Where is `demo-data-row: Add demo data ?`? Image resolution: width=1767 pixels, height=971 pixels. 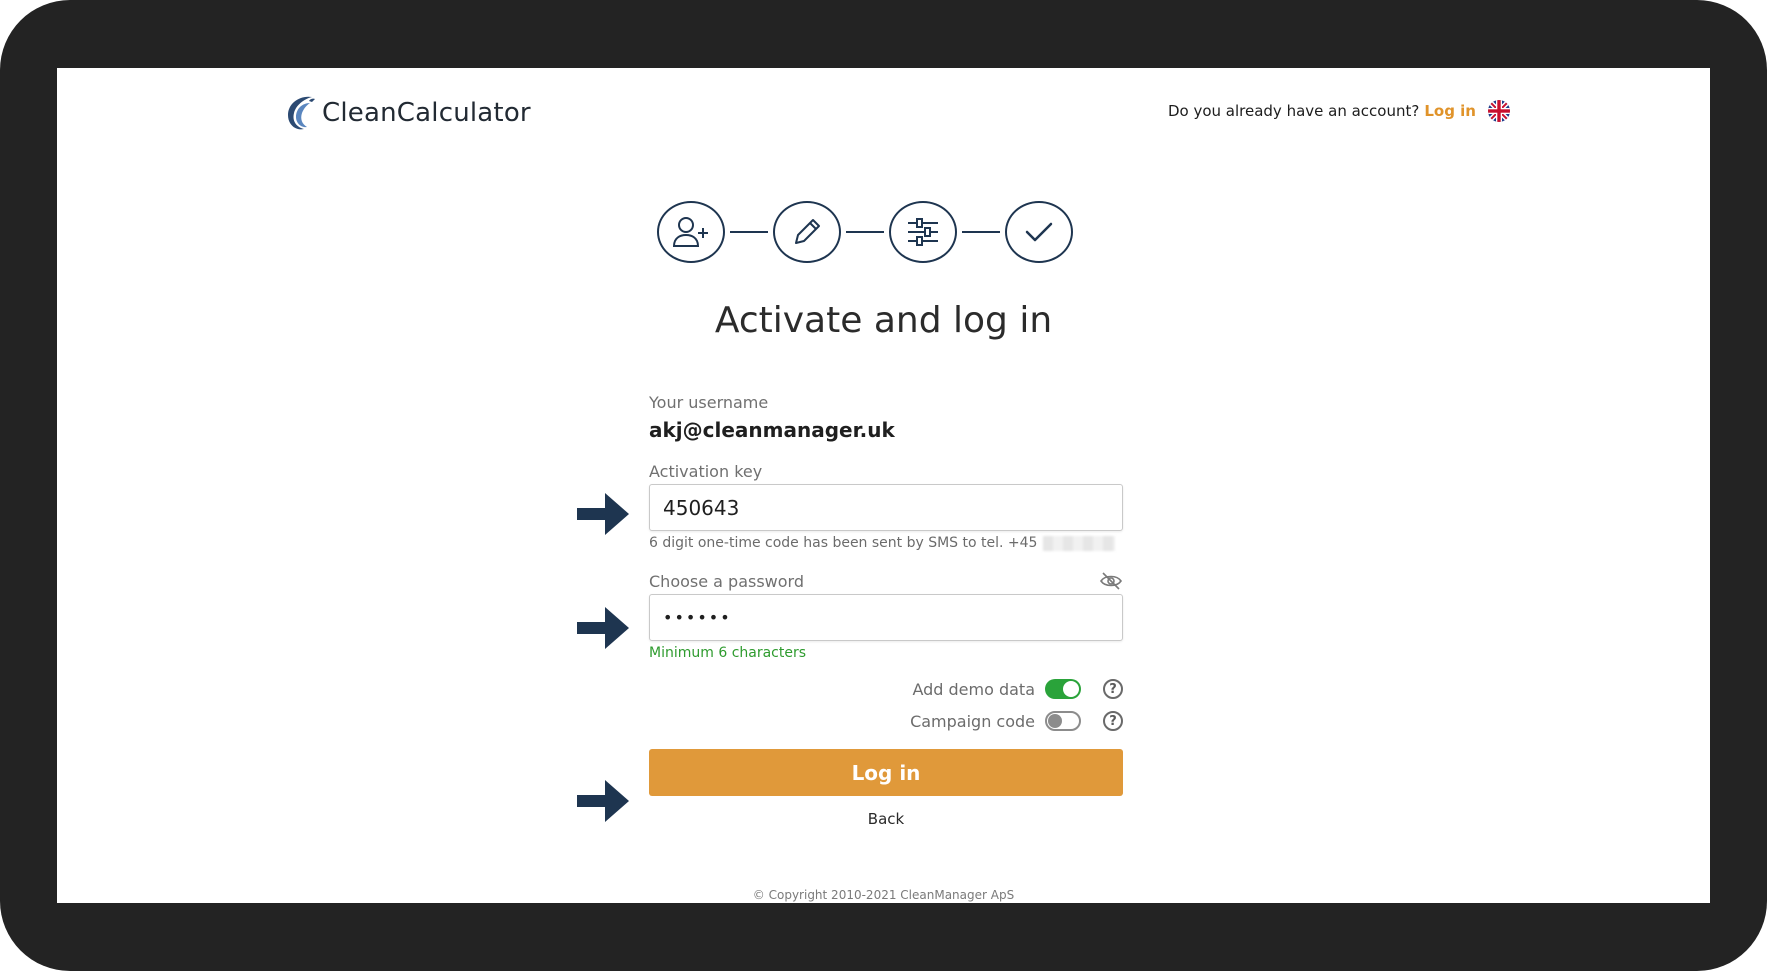 demo-data-row: Add demo data ? is located at coordinates (886, 689).